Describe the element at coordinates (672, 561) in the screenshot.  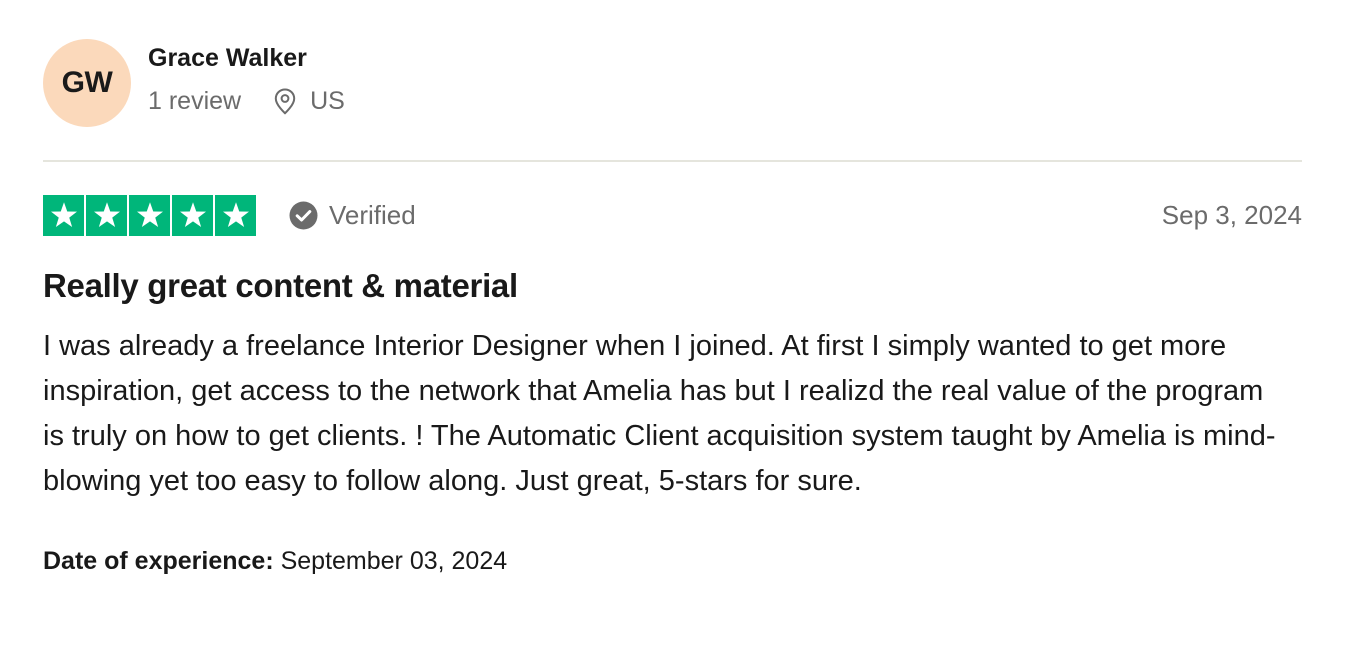
I see `experience-date: Date of experience: September 03, 2024` at that location.